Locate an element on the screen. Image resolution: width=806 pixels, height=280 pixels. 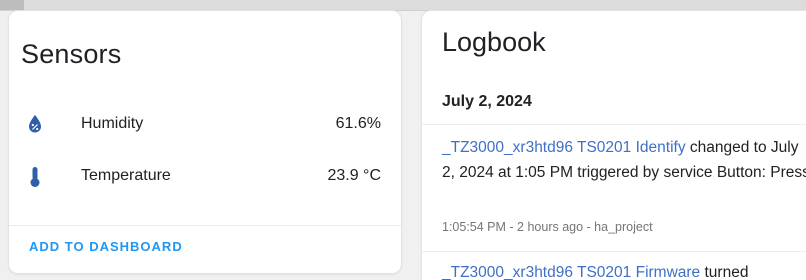
logbook-title: Logbook is located at coordinates (494, 42).